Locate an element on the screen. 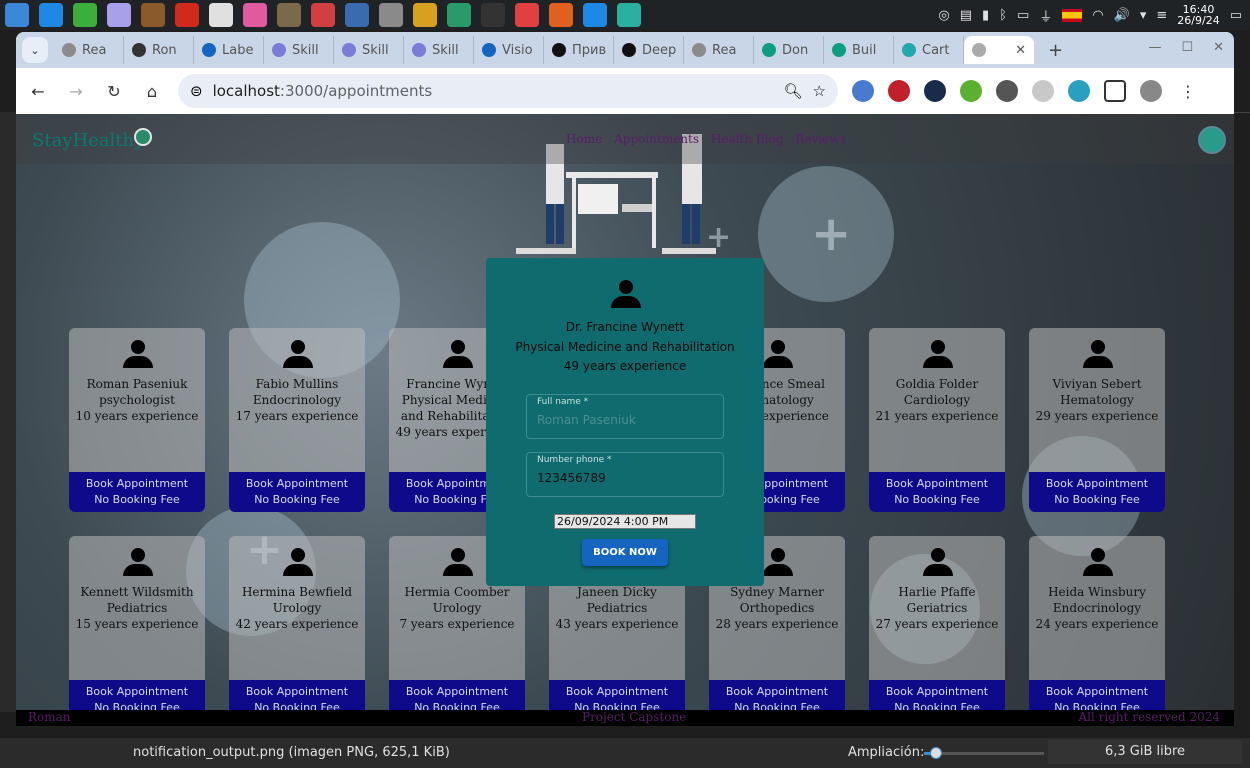 The image size is (1250, 768). doctor-name: Sydney Marner is located at coordinates (777, 592).